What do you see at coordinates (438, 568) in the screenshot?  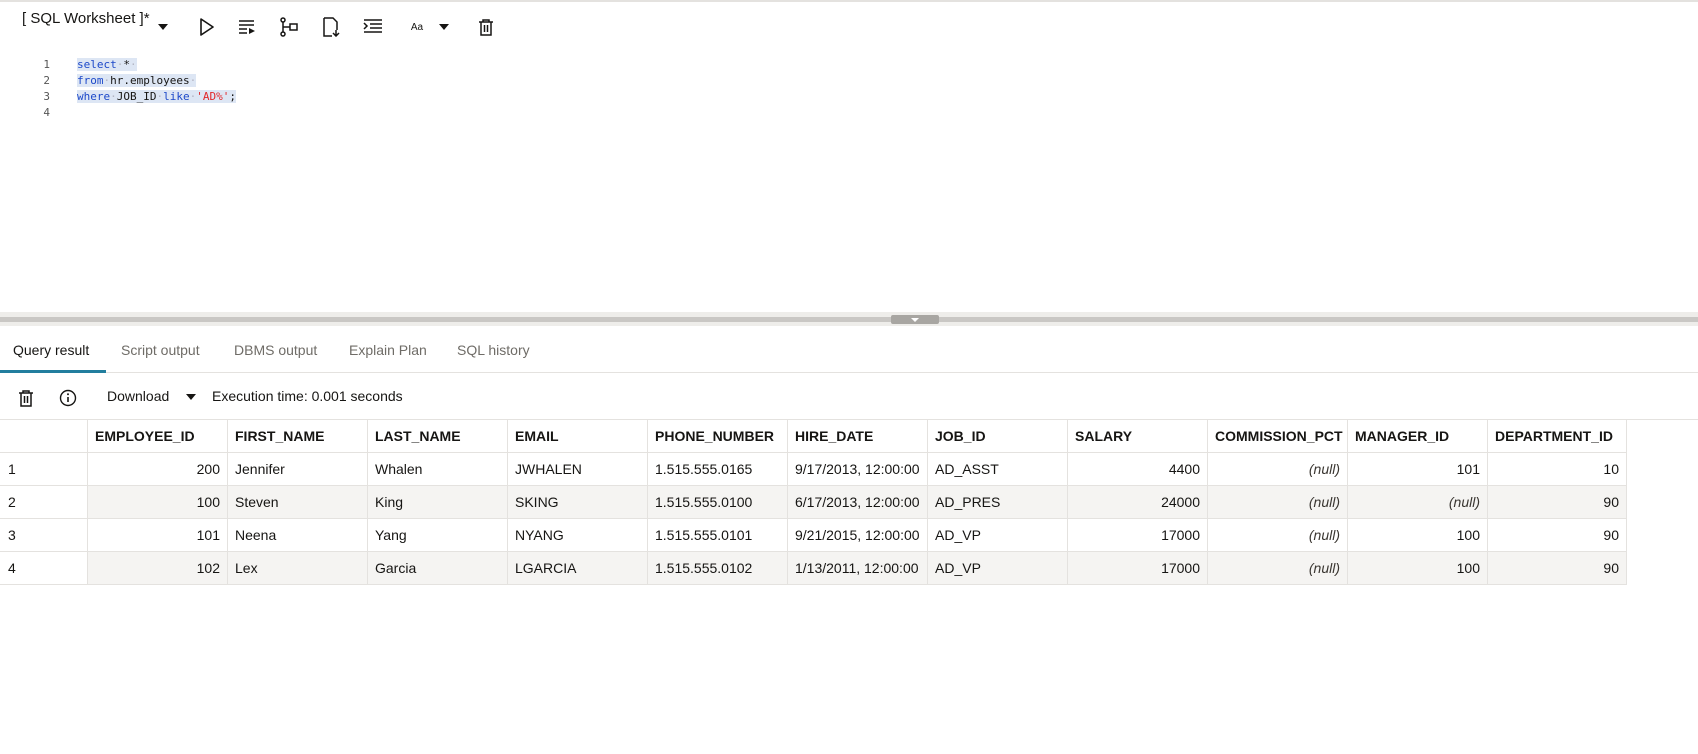 I see `cell-last-name: Garcia` at bounding box center [438, 568].